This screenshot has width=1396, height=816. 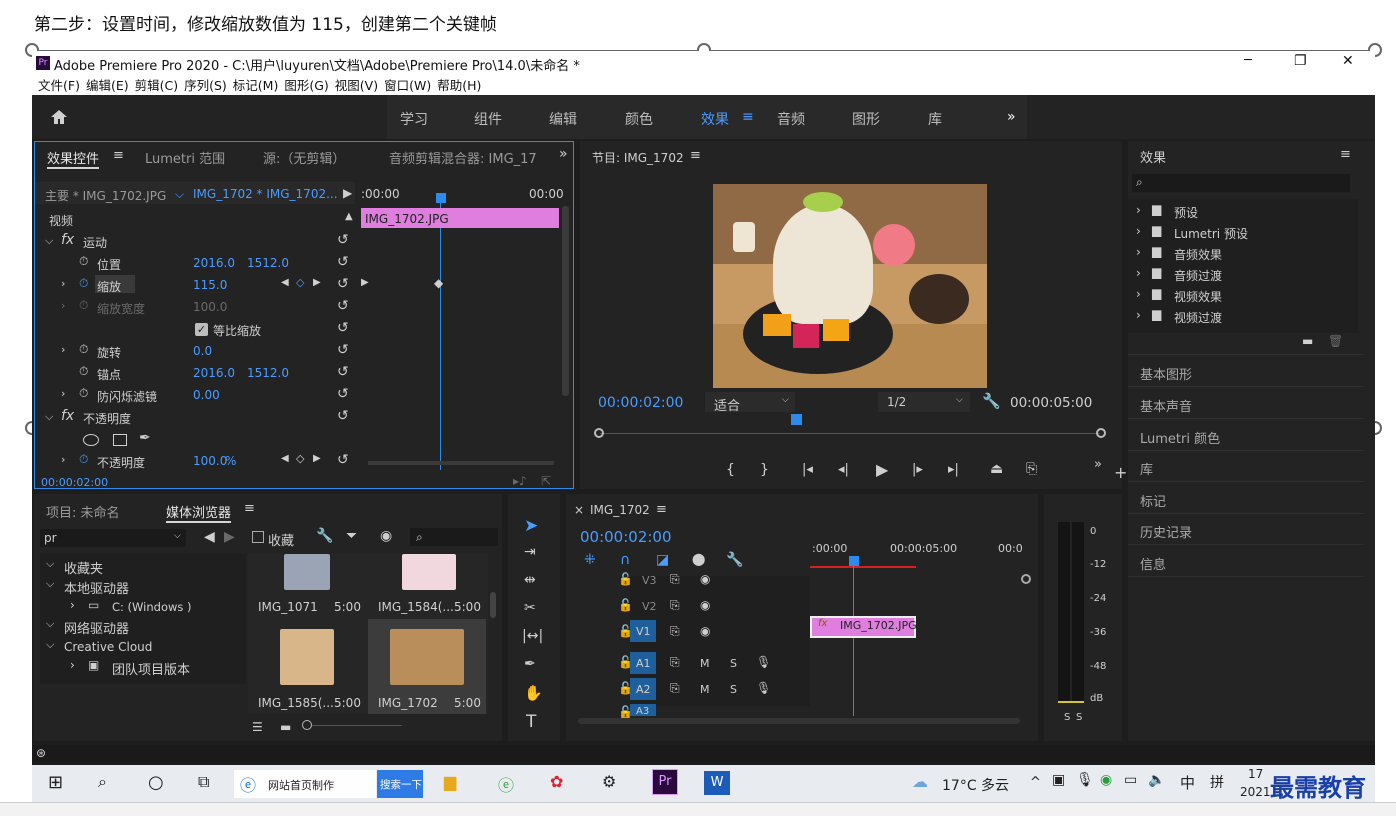 I want to click on wrench-icon: 🔧, so click(x=734, y=560).